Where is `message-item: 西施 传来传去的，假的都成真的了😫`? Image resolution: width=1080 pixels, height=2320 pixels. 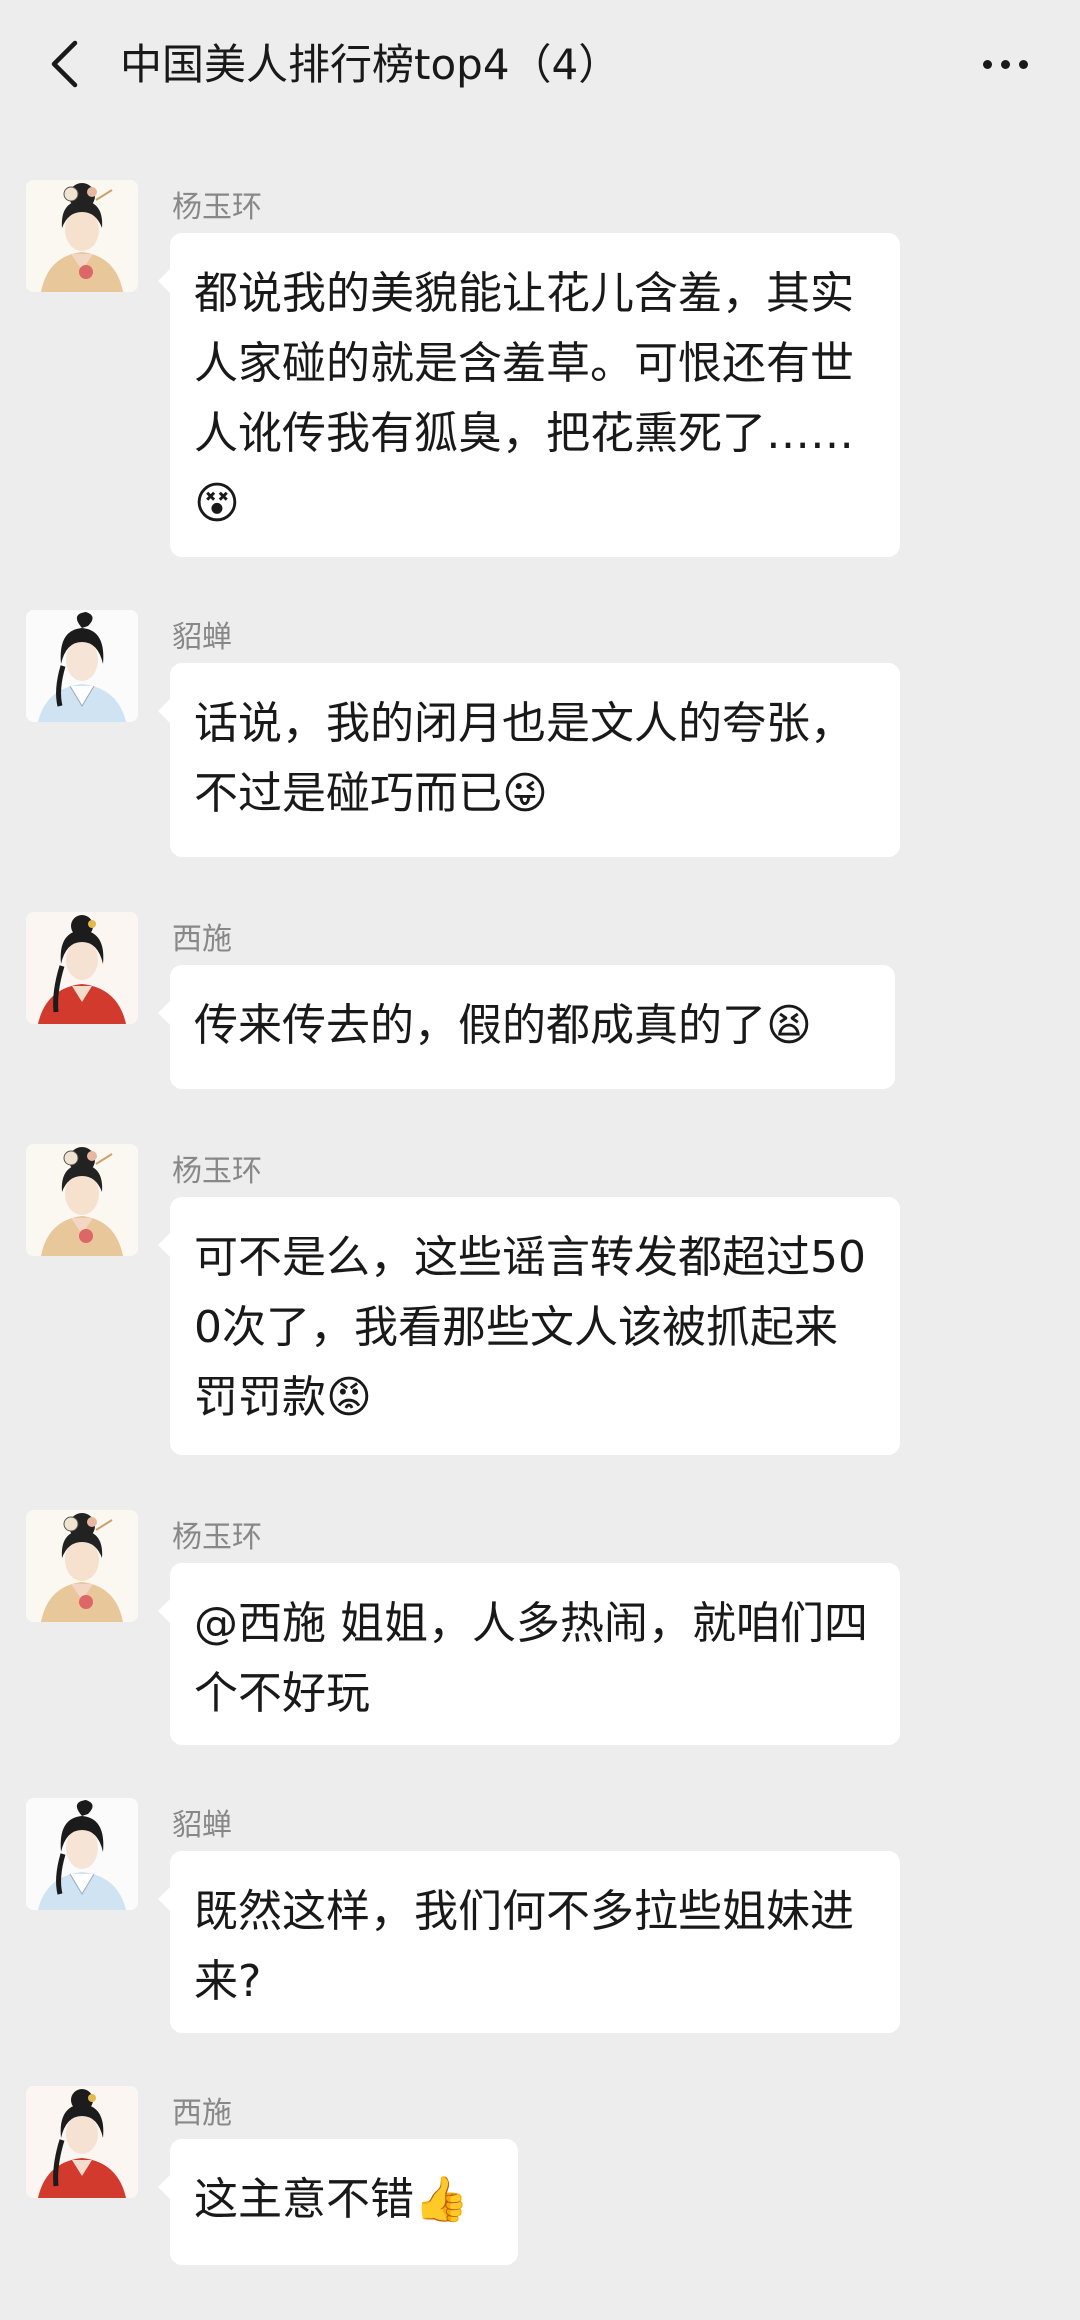 message-item: 西施 传来传去的，假的都成真的了😫 is located at coordinates (540, 978).